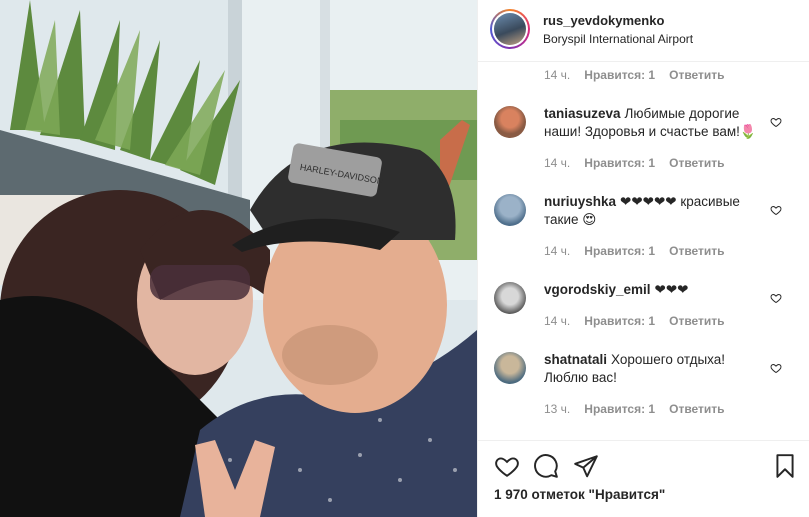 This screenshot has width=809, height=517. I want to click on post-location: Boryspil International Airport, so click(618, 39).